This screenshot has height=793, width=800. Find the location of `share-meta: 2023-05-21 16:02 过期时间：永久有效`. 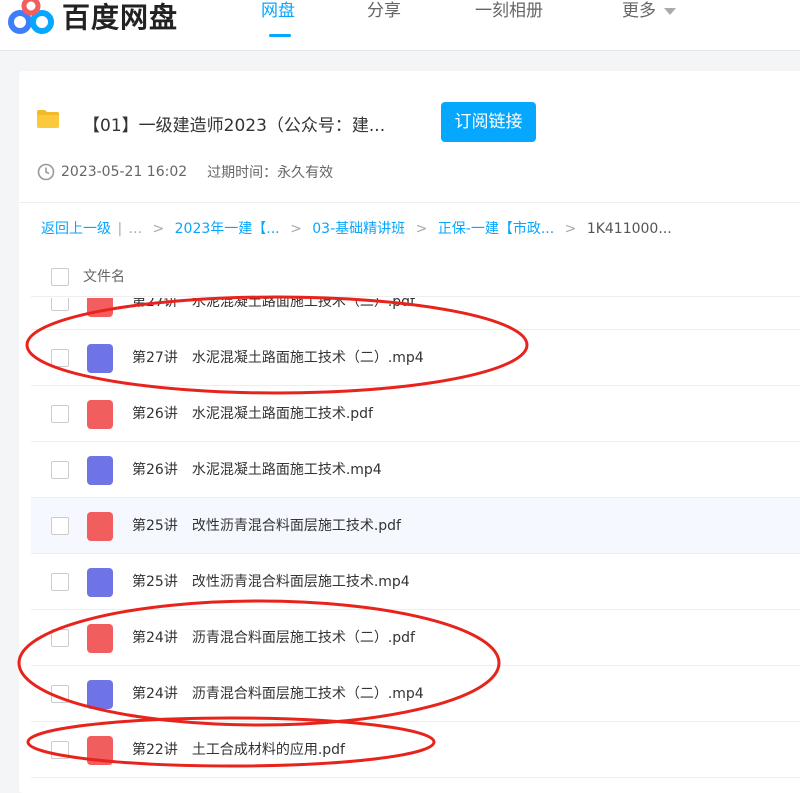

share-meta: 2023-05-21 16:02 过期时间：永久有效 is located at coordinates (185, 172).